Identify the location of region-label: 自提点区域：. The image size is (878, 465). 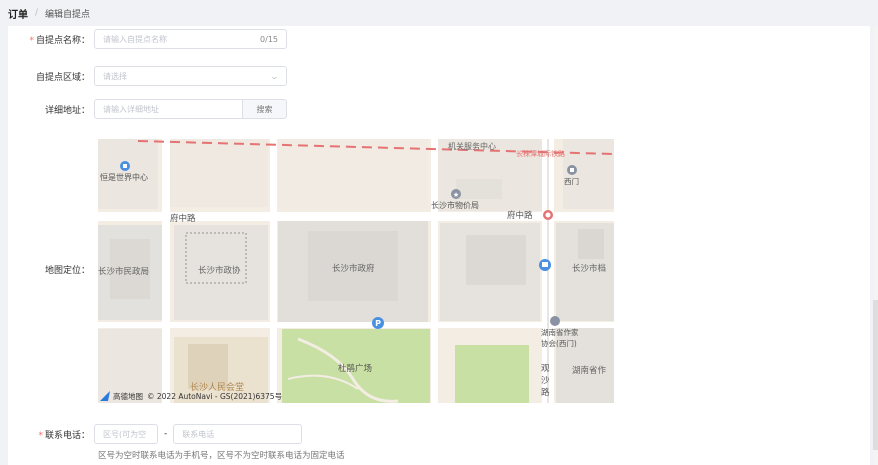
(62, 77).